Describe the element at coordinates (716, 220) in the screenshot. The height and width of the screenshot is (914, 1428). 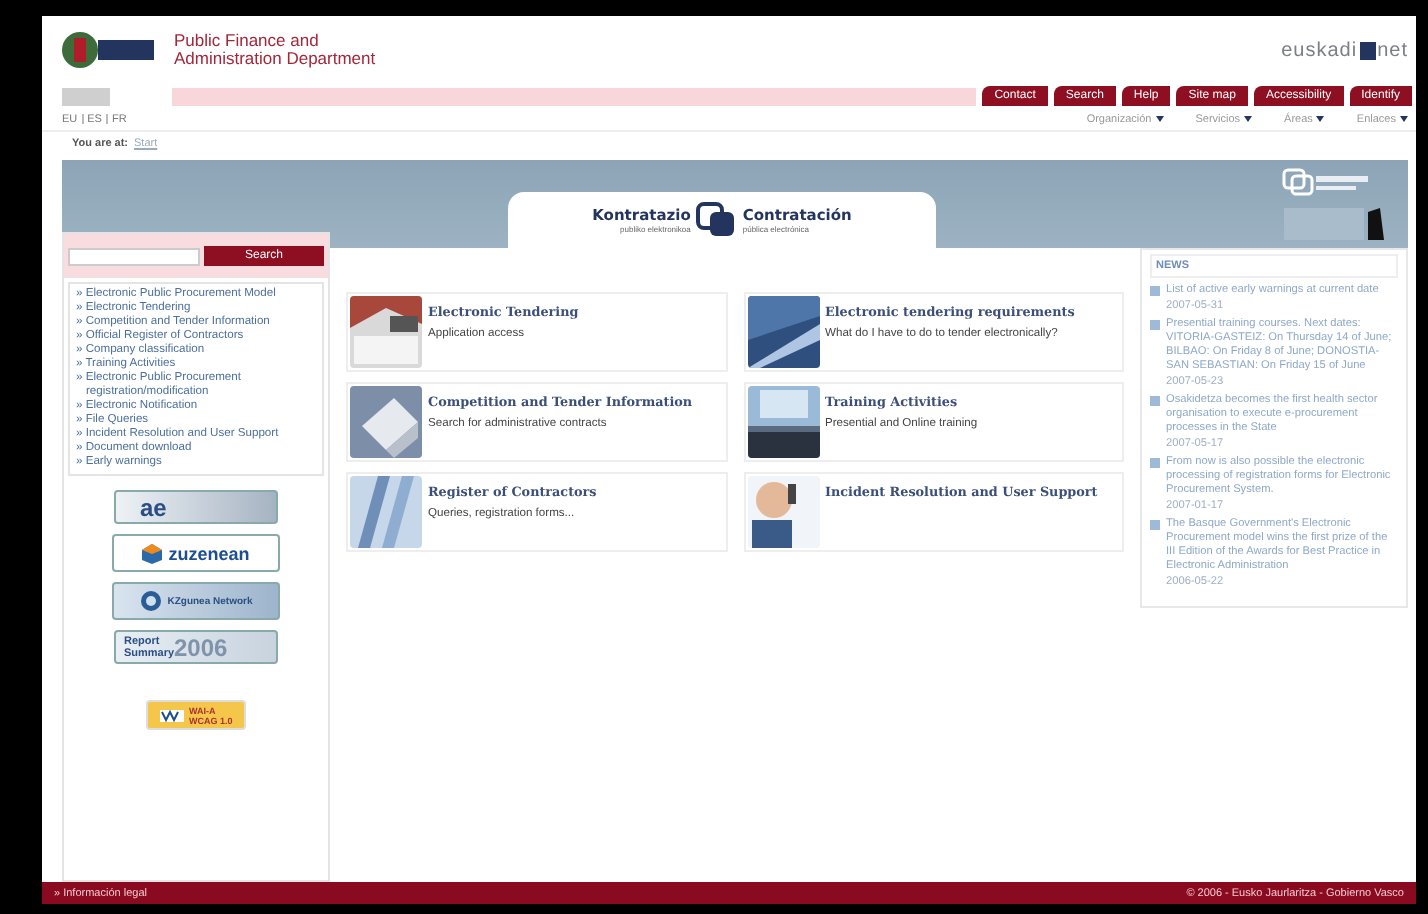
I see `contract-logo-icon` at that location.